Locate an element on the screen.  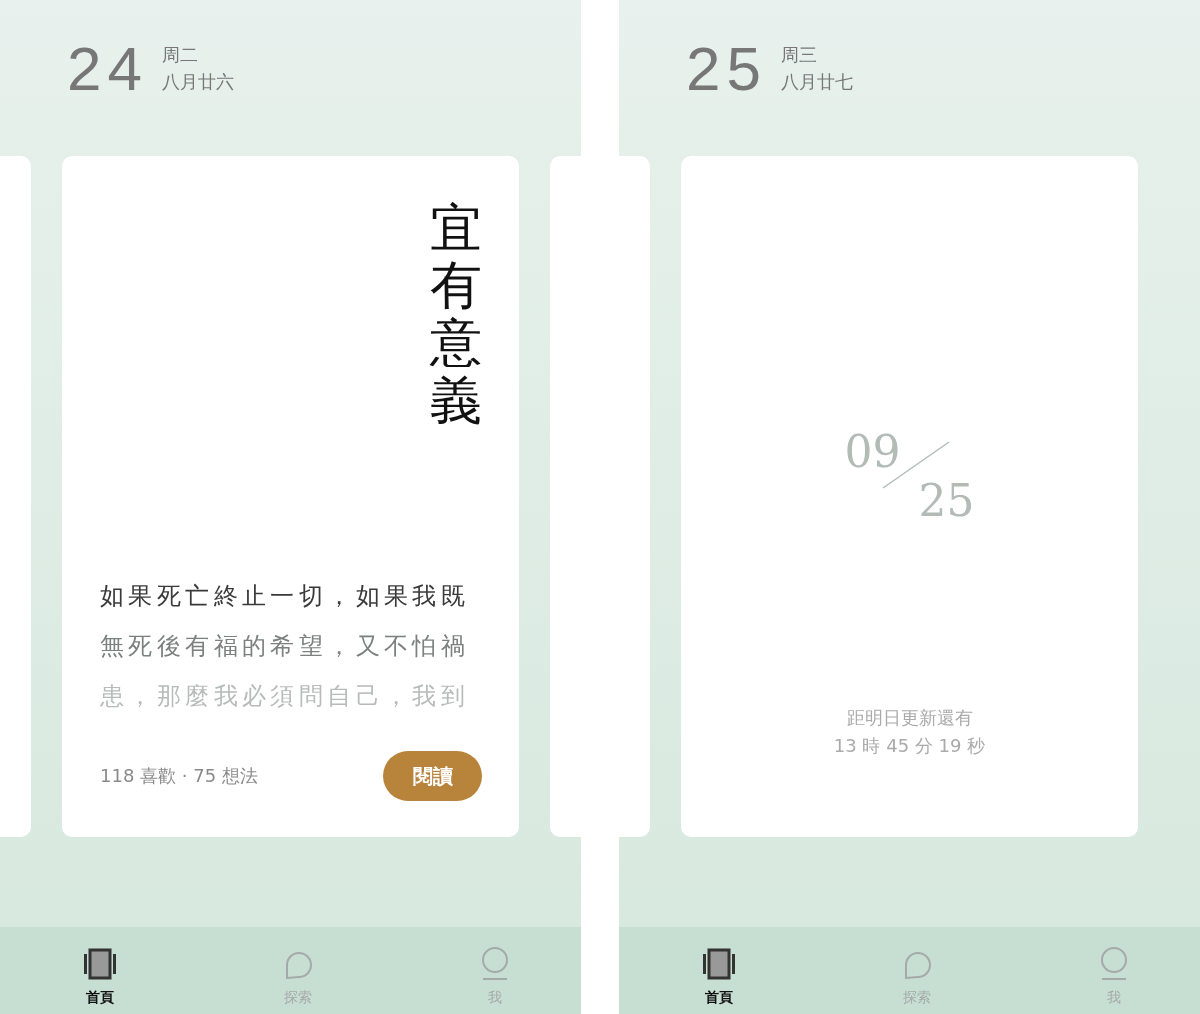
quote-line: 無死後有福的希望，又不怕禍 is located at coordinates (285, 646).